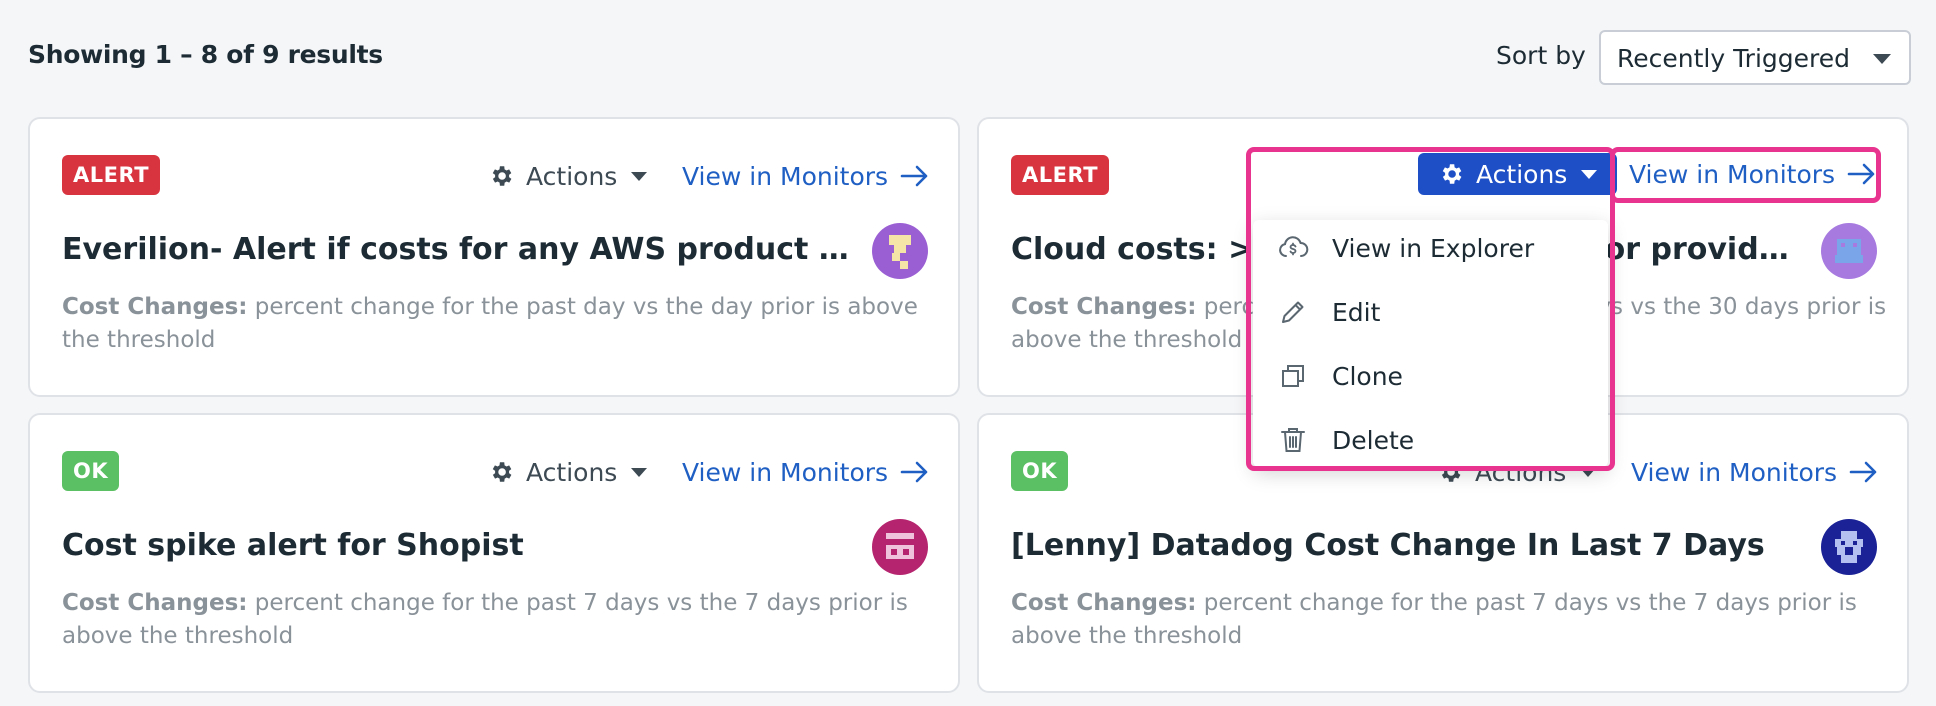 This screenshot has width=1936, height=706. Describe the element at coordinates (1734, 58) in the screenshot. I see `sort-select-value: Recently Triggered` at that location.